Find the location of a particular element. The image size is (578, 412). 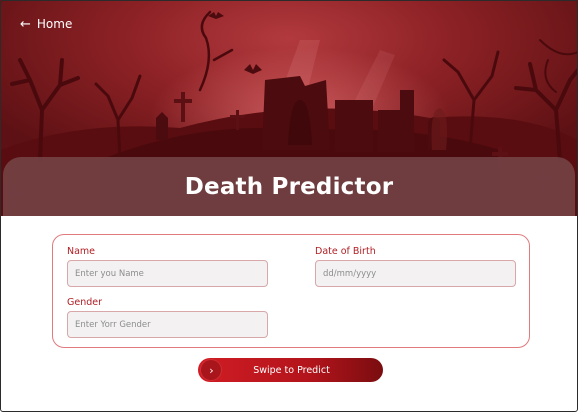

chevron-right-icon: › is located at coordinates (211, 370).